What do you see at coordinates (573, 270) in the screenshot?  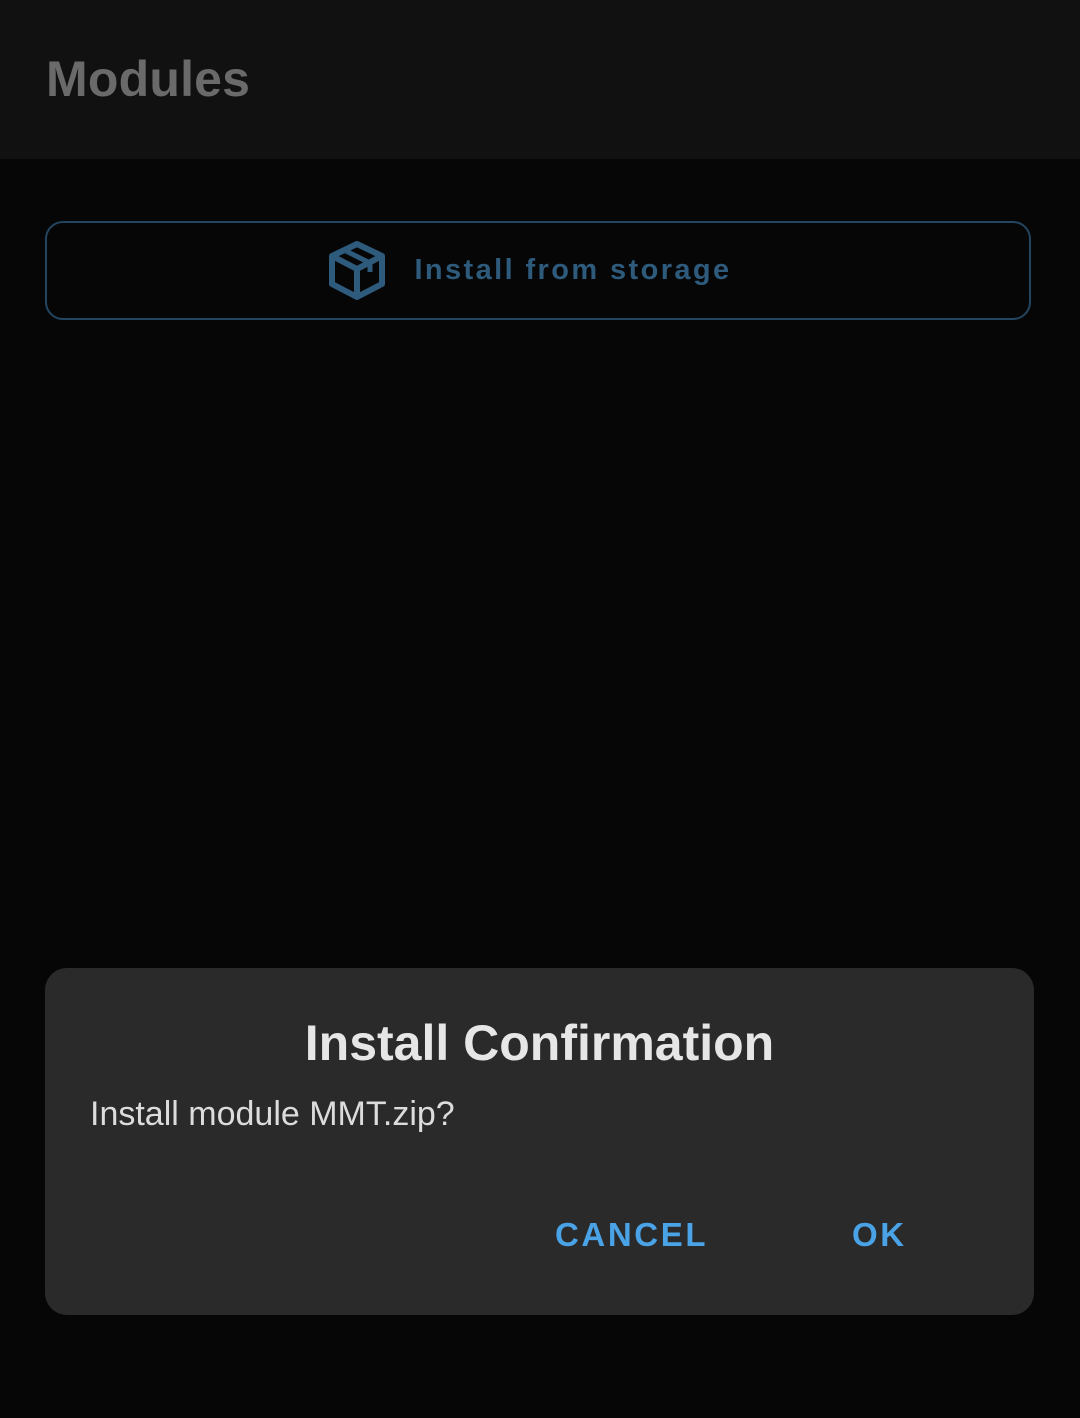 I see `install-from-storage-label: Install from storage` at bounding box center [573, 270].